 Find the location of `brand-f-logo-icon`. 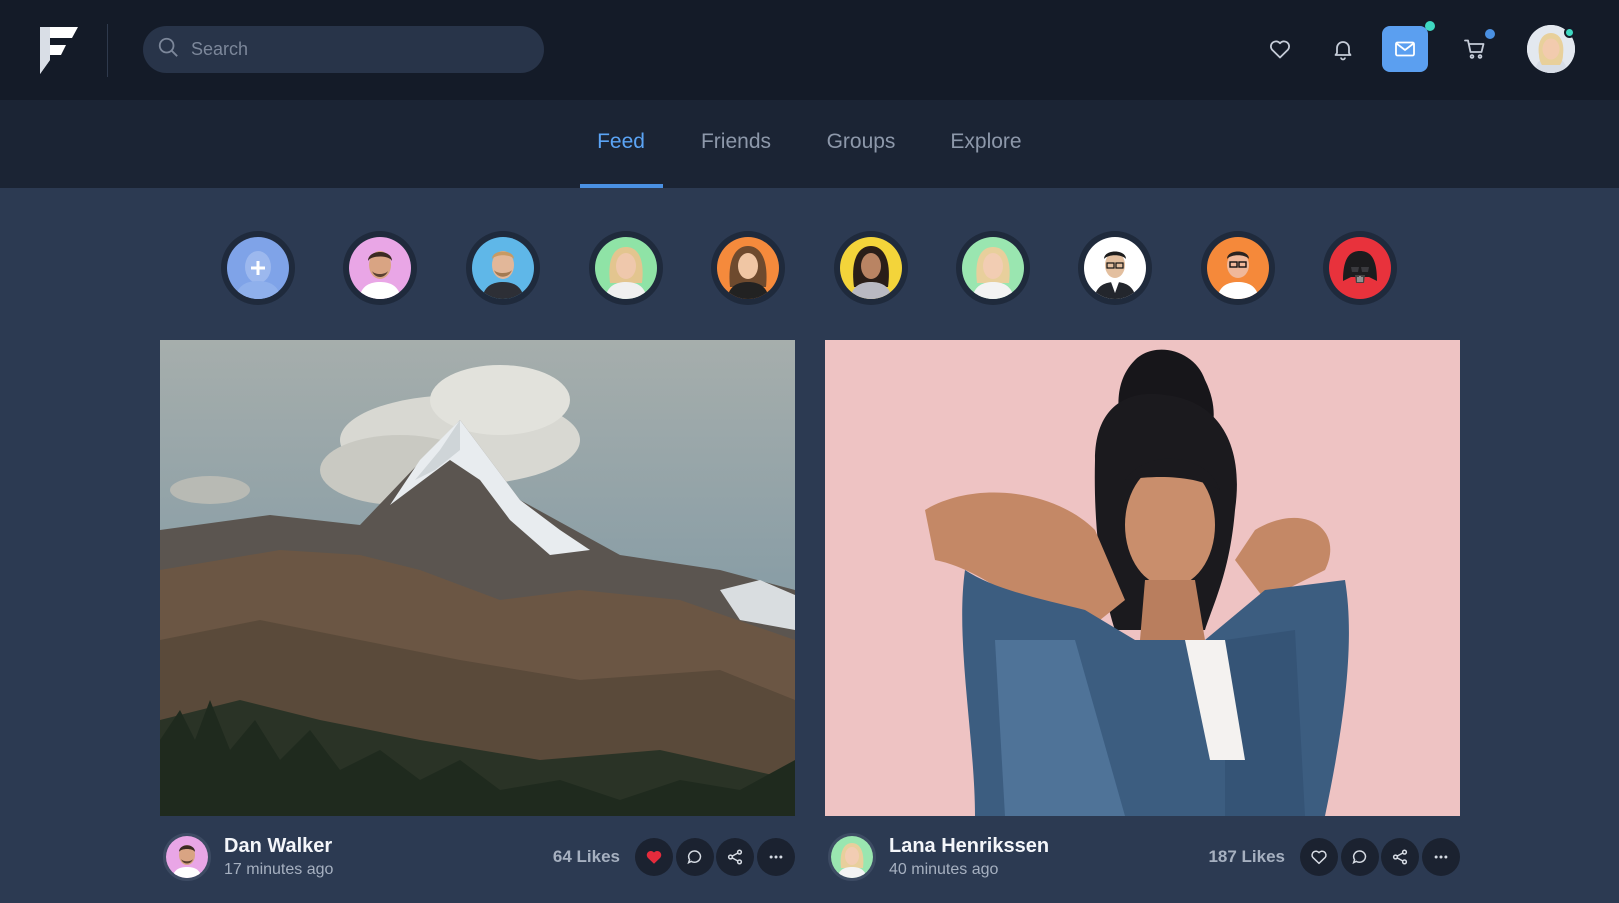

brand-f-logo-icon is located at coordinates (59, 50).